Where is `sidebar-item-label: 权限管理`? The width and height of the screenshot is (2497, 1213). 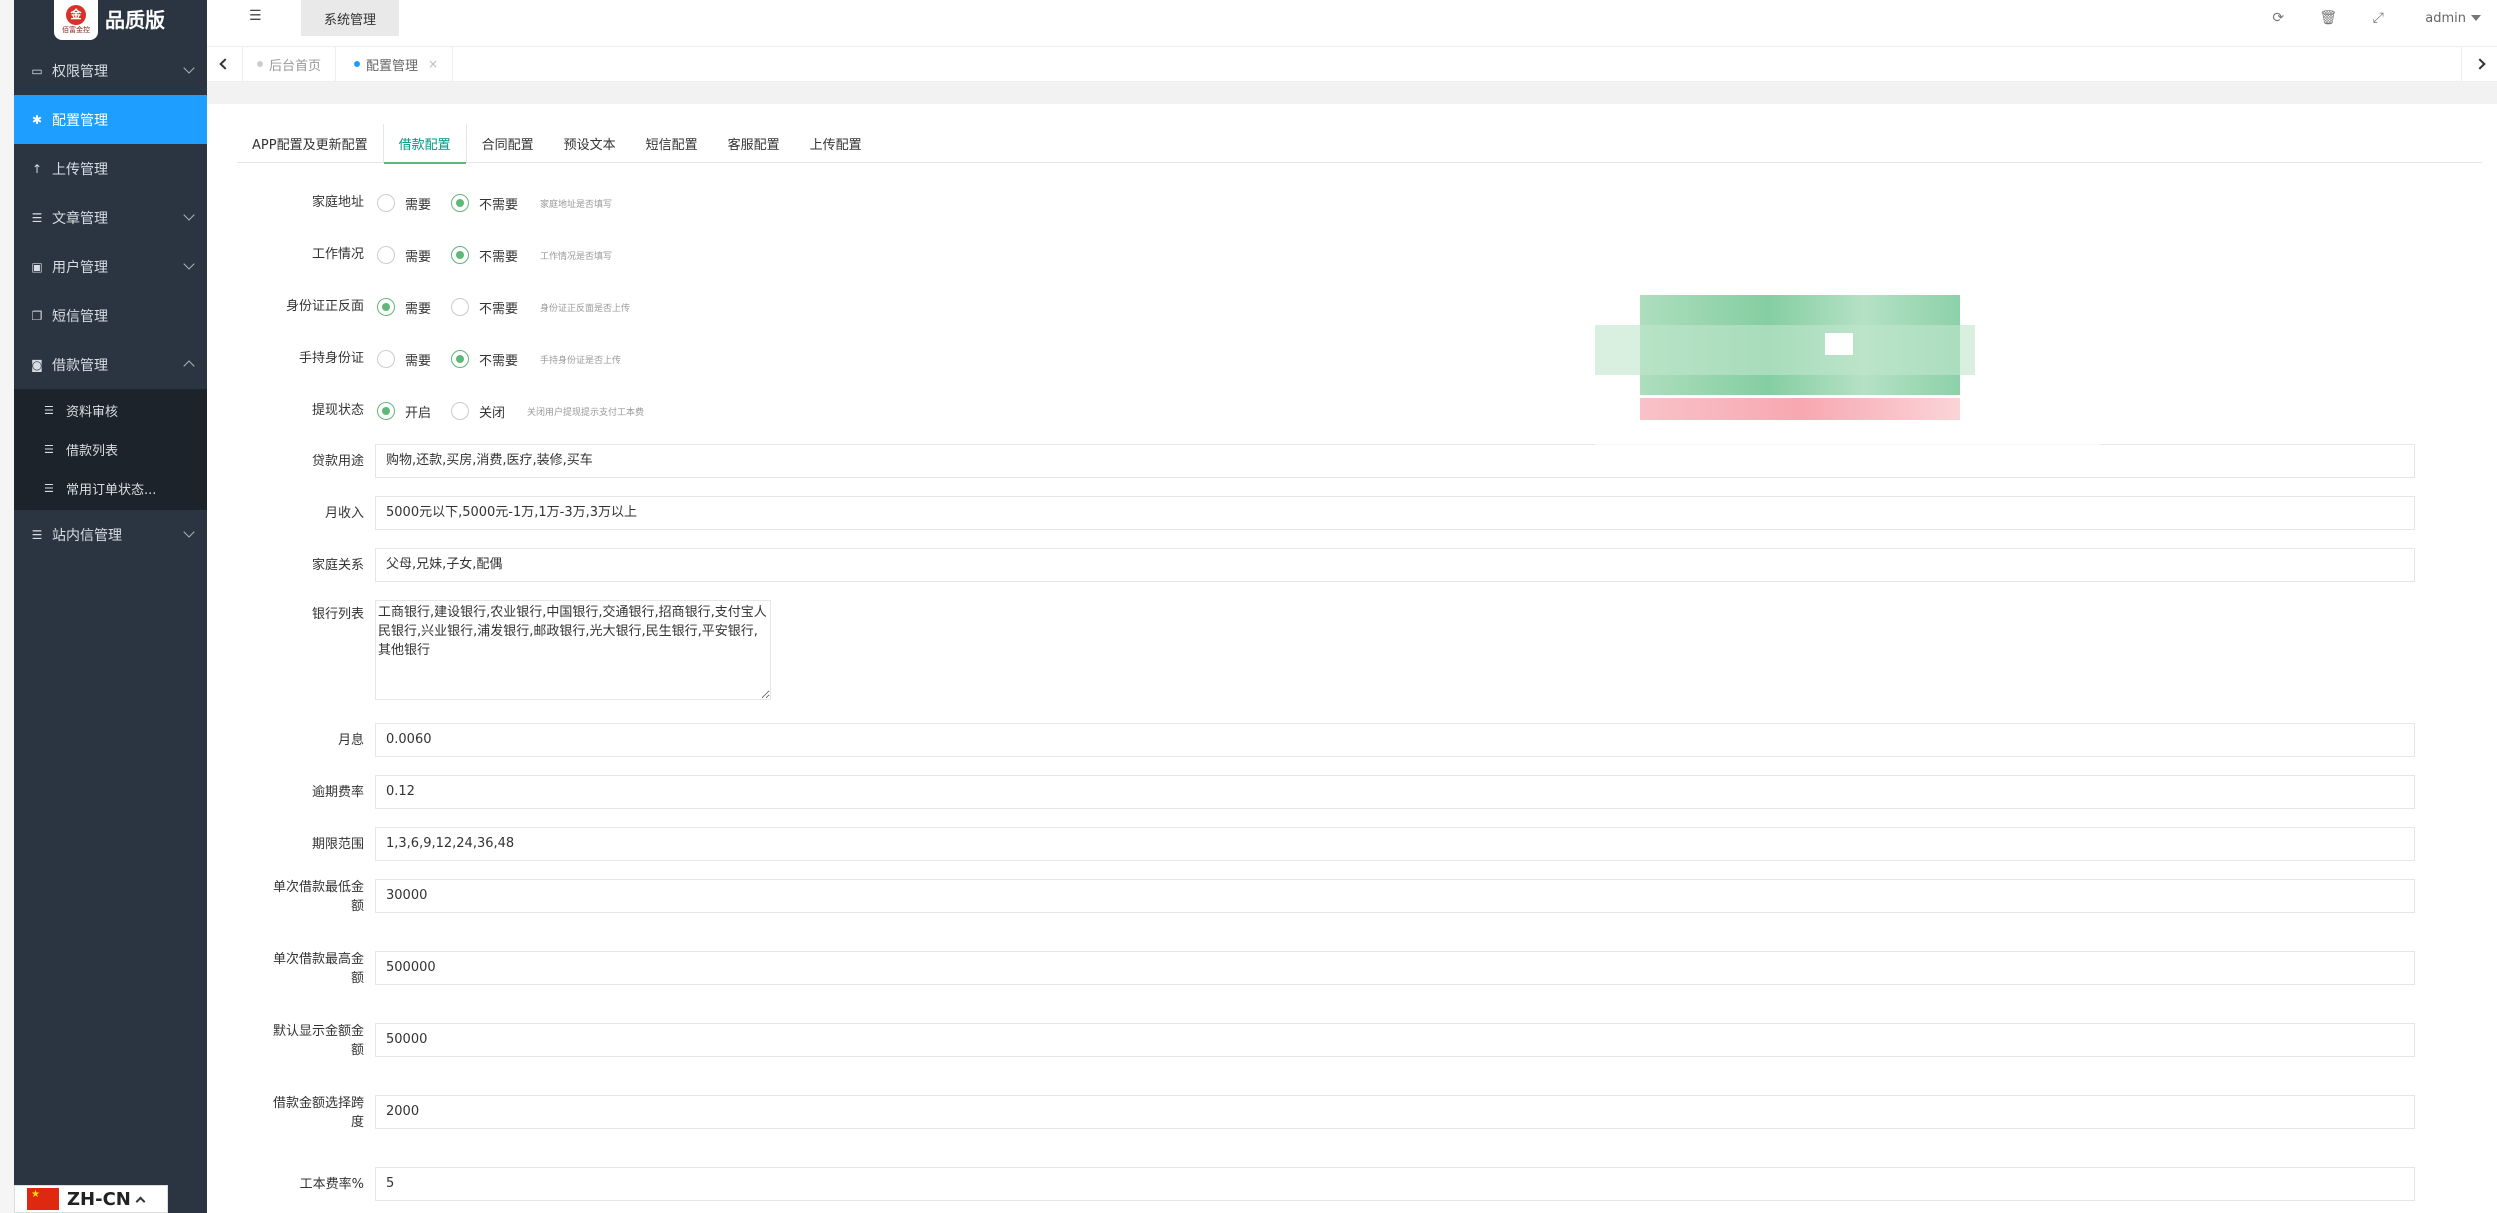
sidebar-item-label: 权限管理 is located at coordinates (80, 71).